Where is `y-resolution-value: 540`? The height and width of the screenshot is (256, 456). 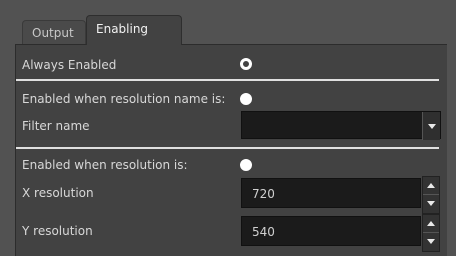
y-resolution-value: 540 is located at coordinates (263, 232).